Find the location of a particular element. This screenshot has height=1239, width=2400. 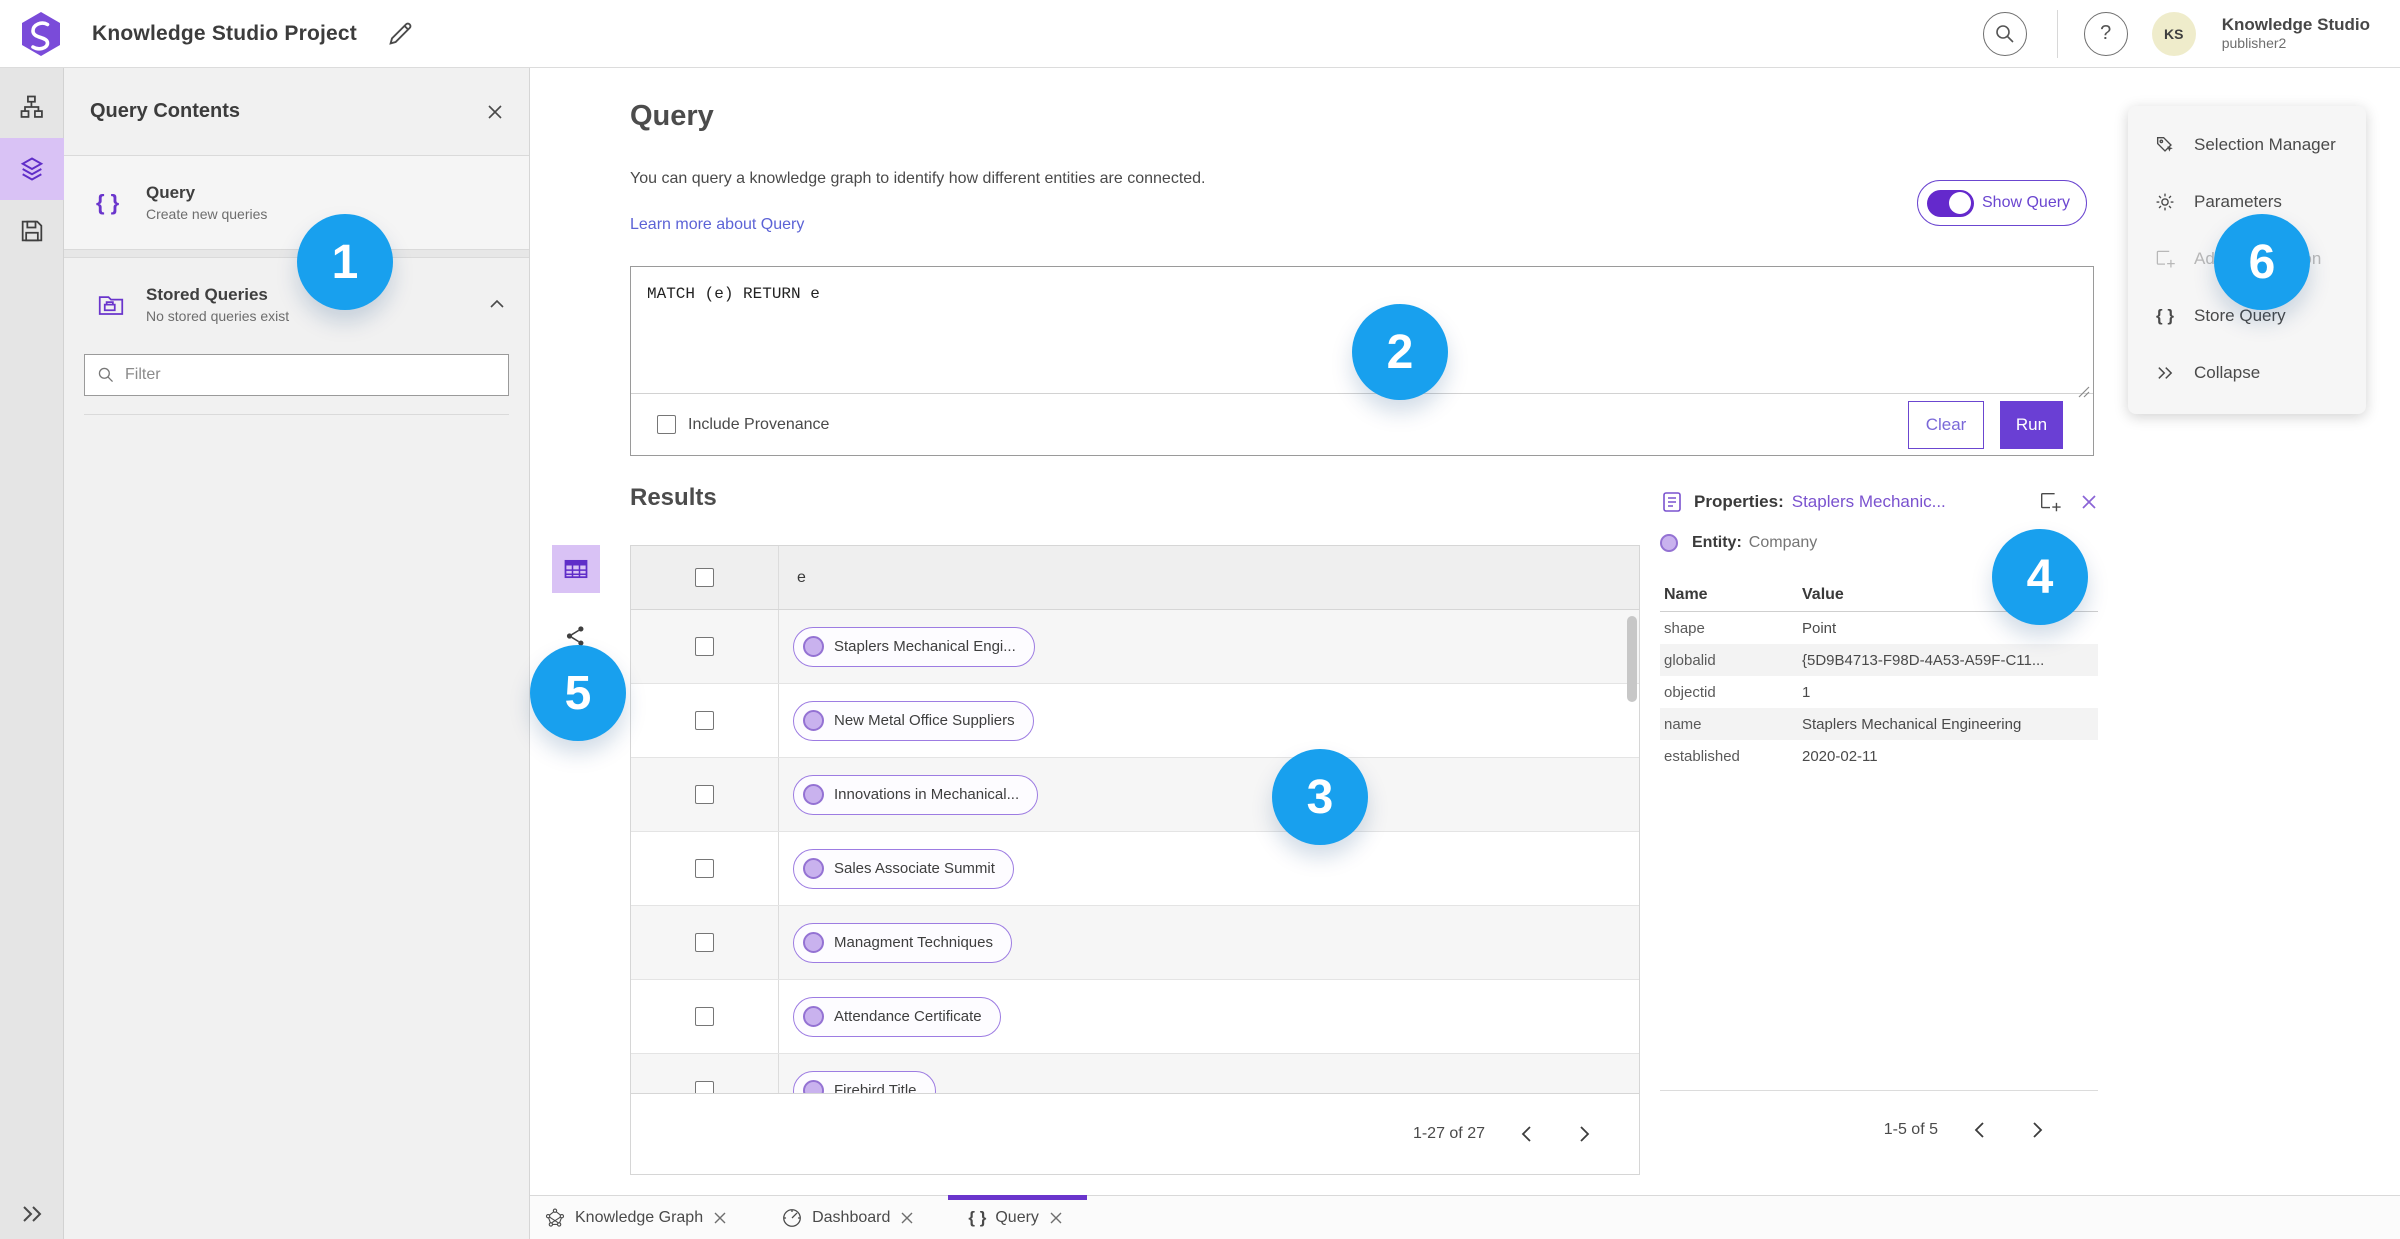

help-button: ? is located at coordinates (2105, 33).